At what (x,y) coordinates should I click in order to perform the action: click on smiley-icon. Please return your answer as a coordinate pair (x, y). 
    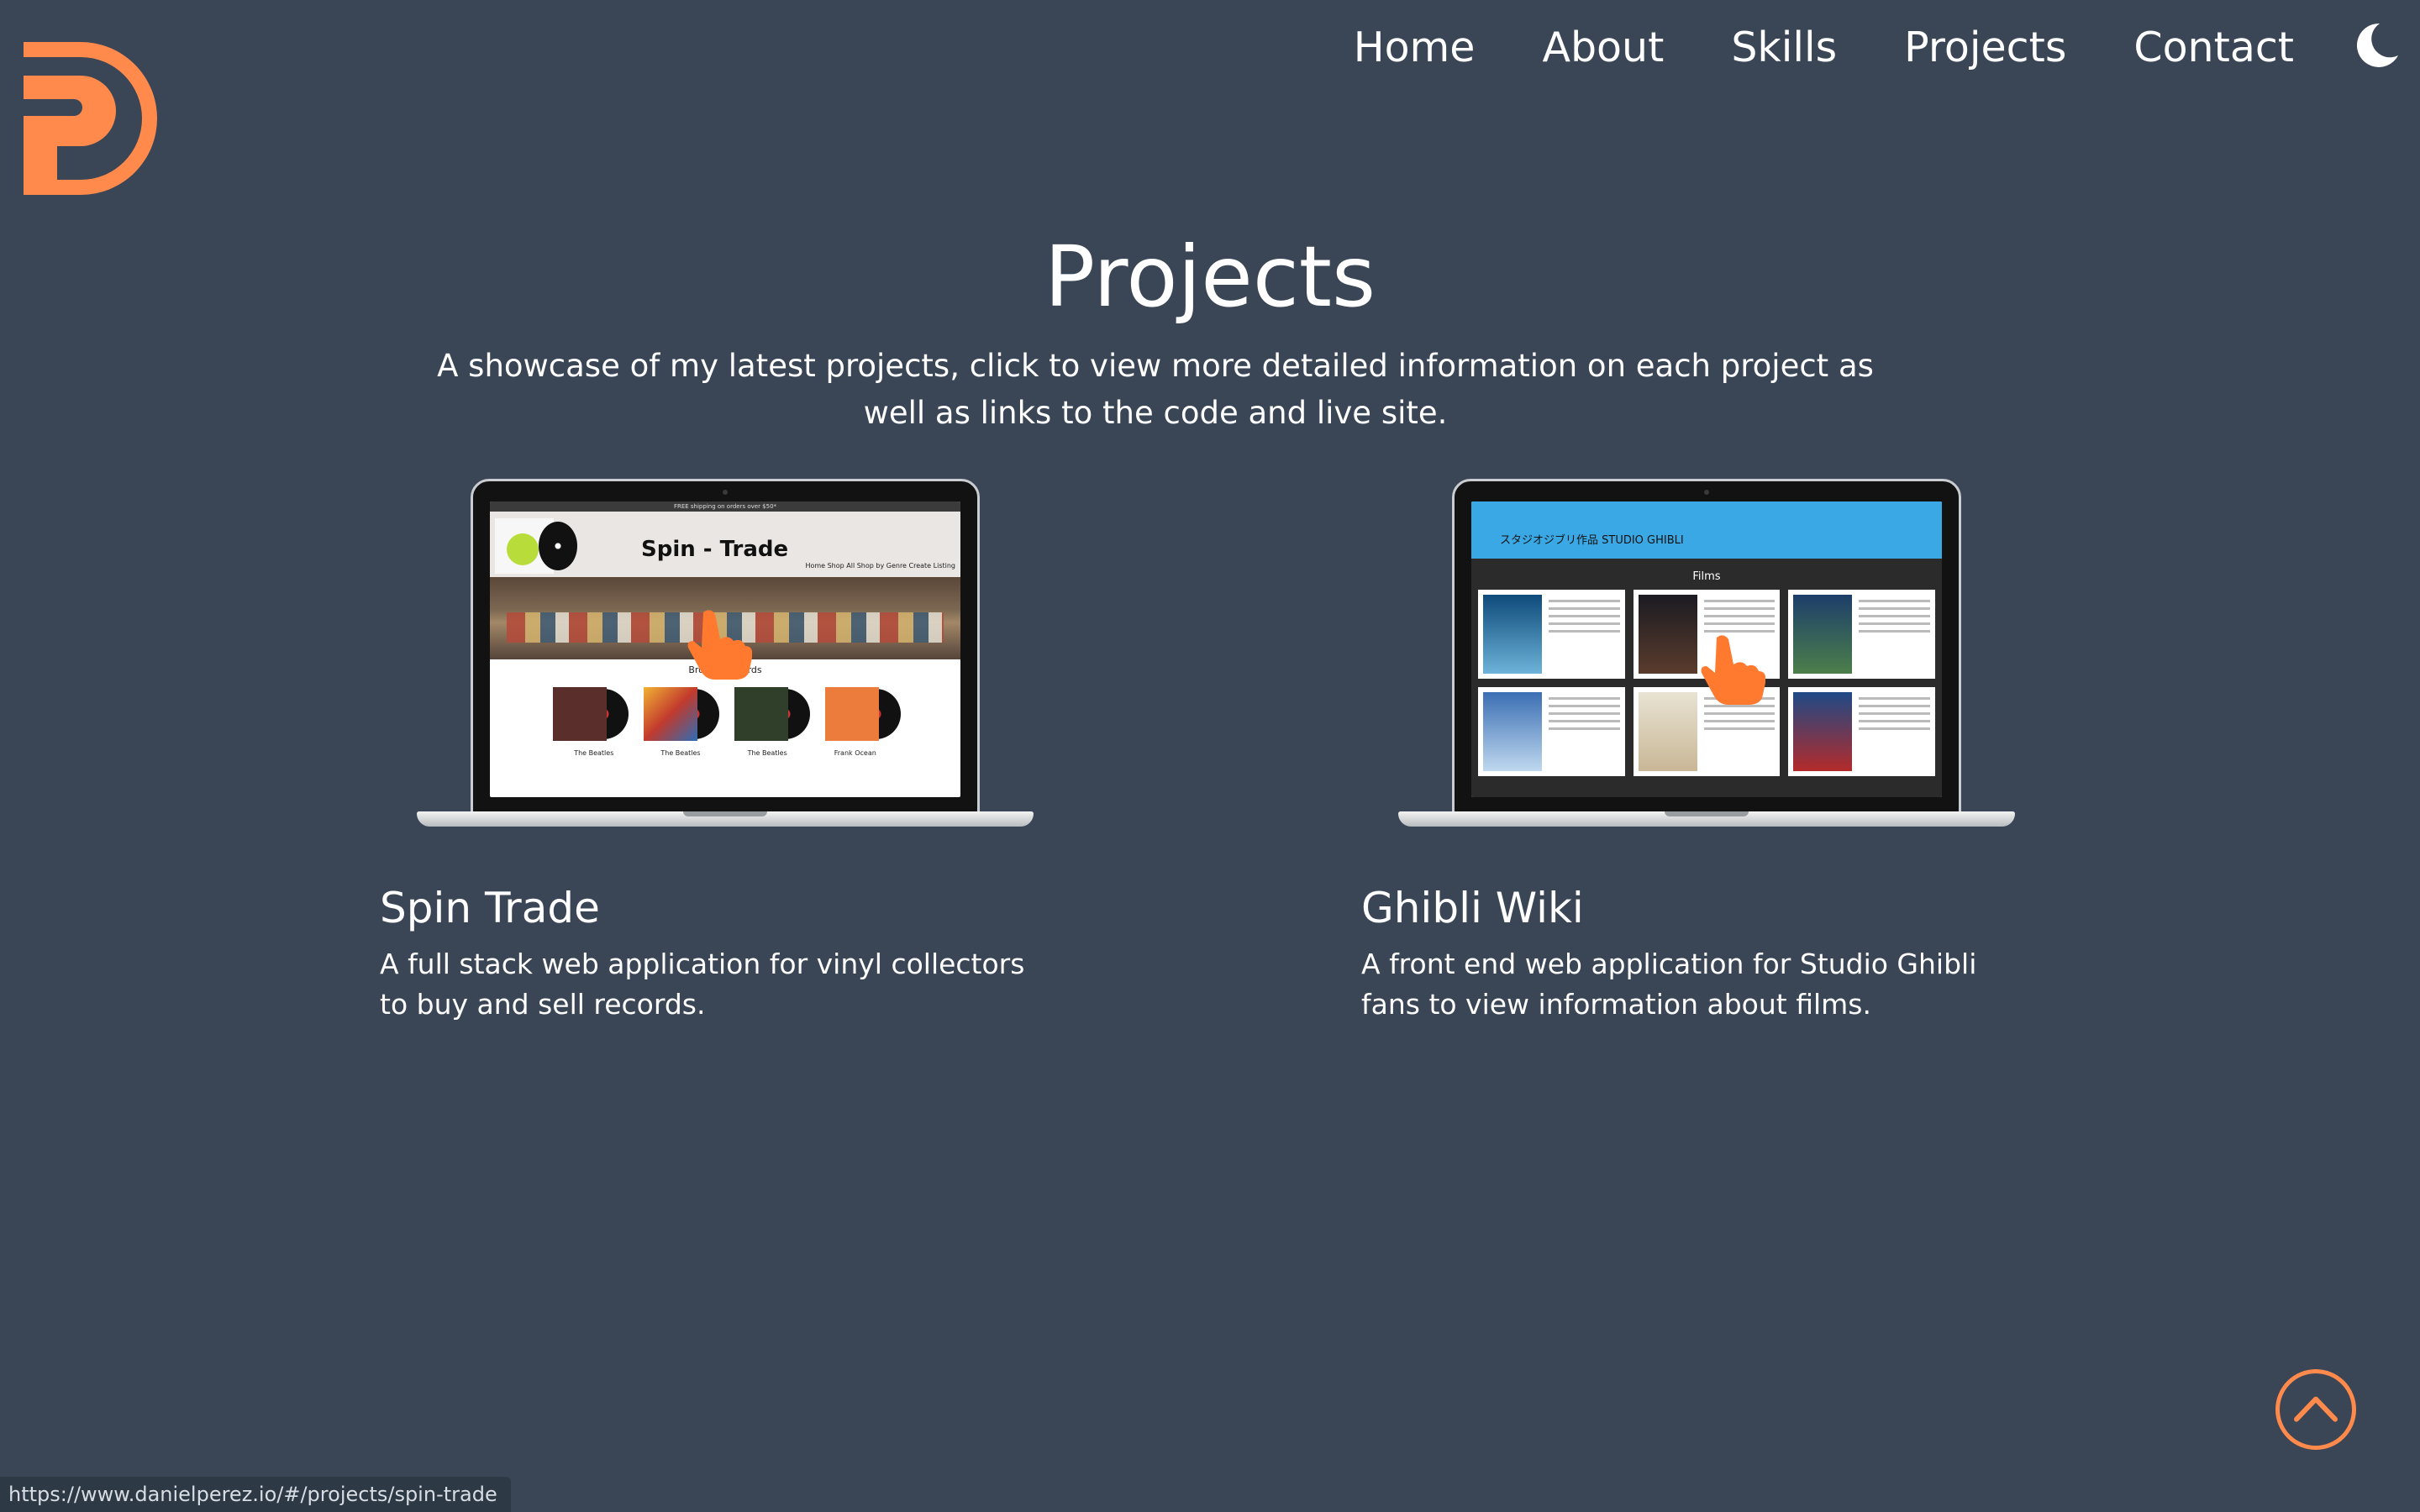
    Looking at the image, I should click on (523, 549).